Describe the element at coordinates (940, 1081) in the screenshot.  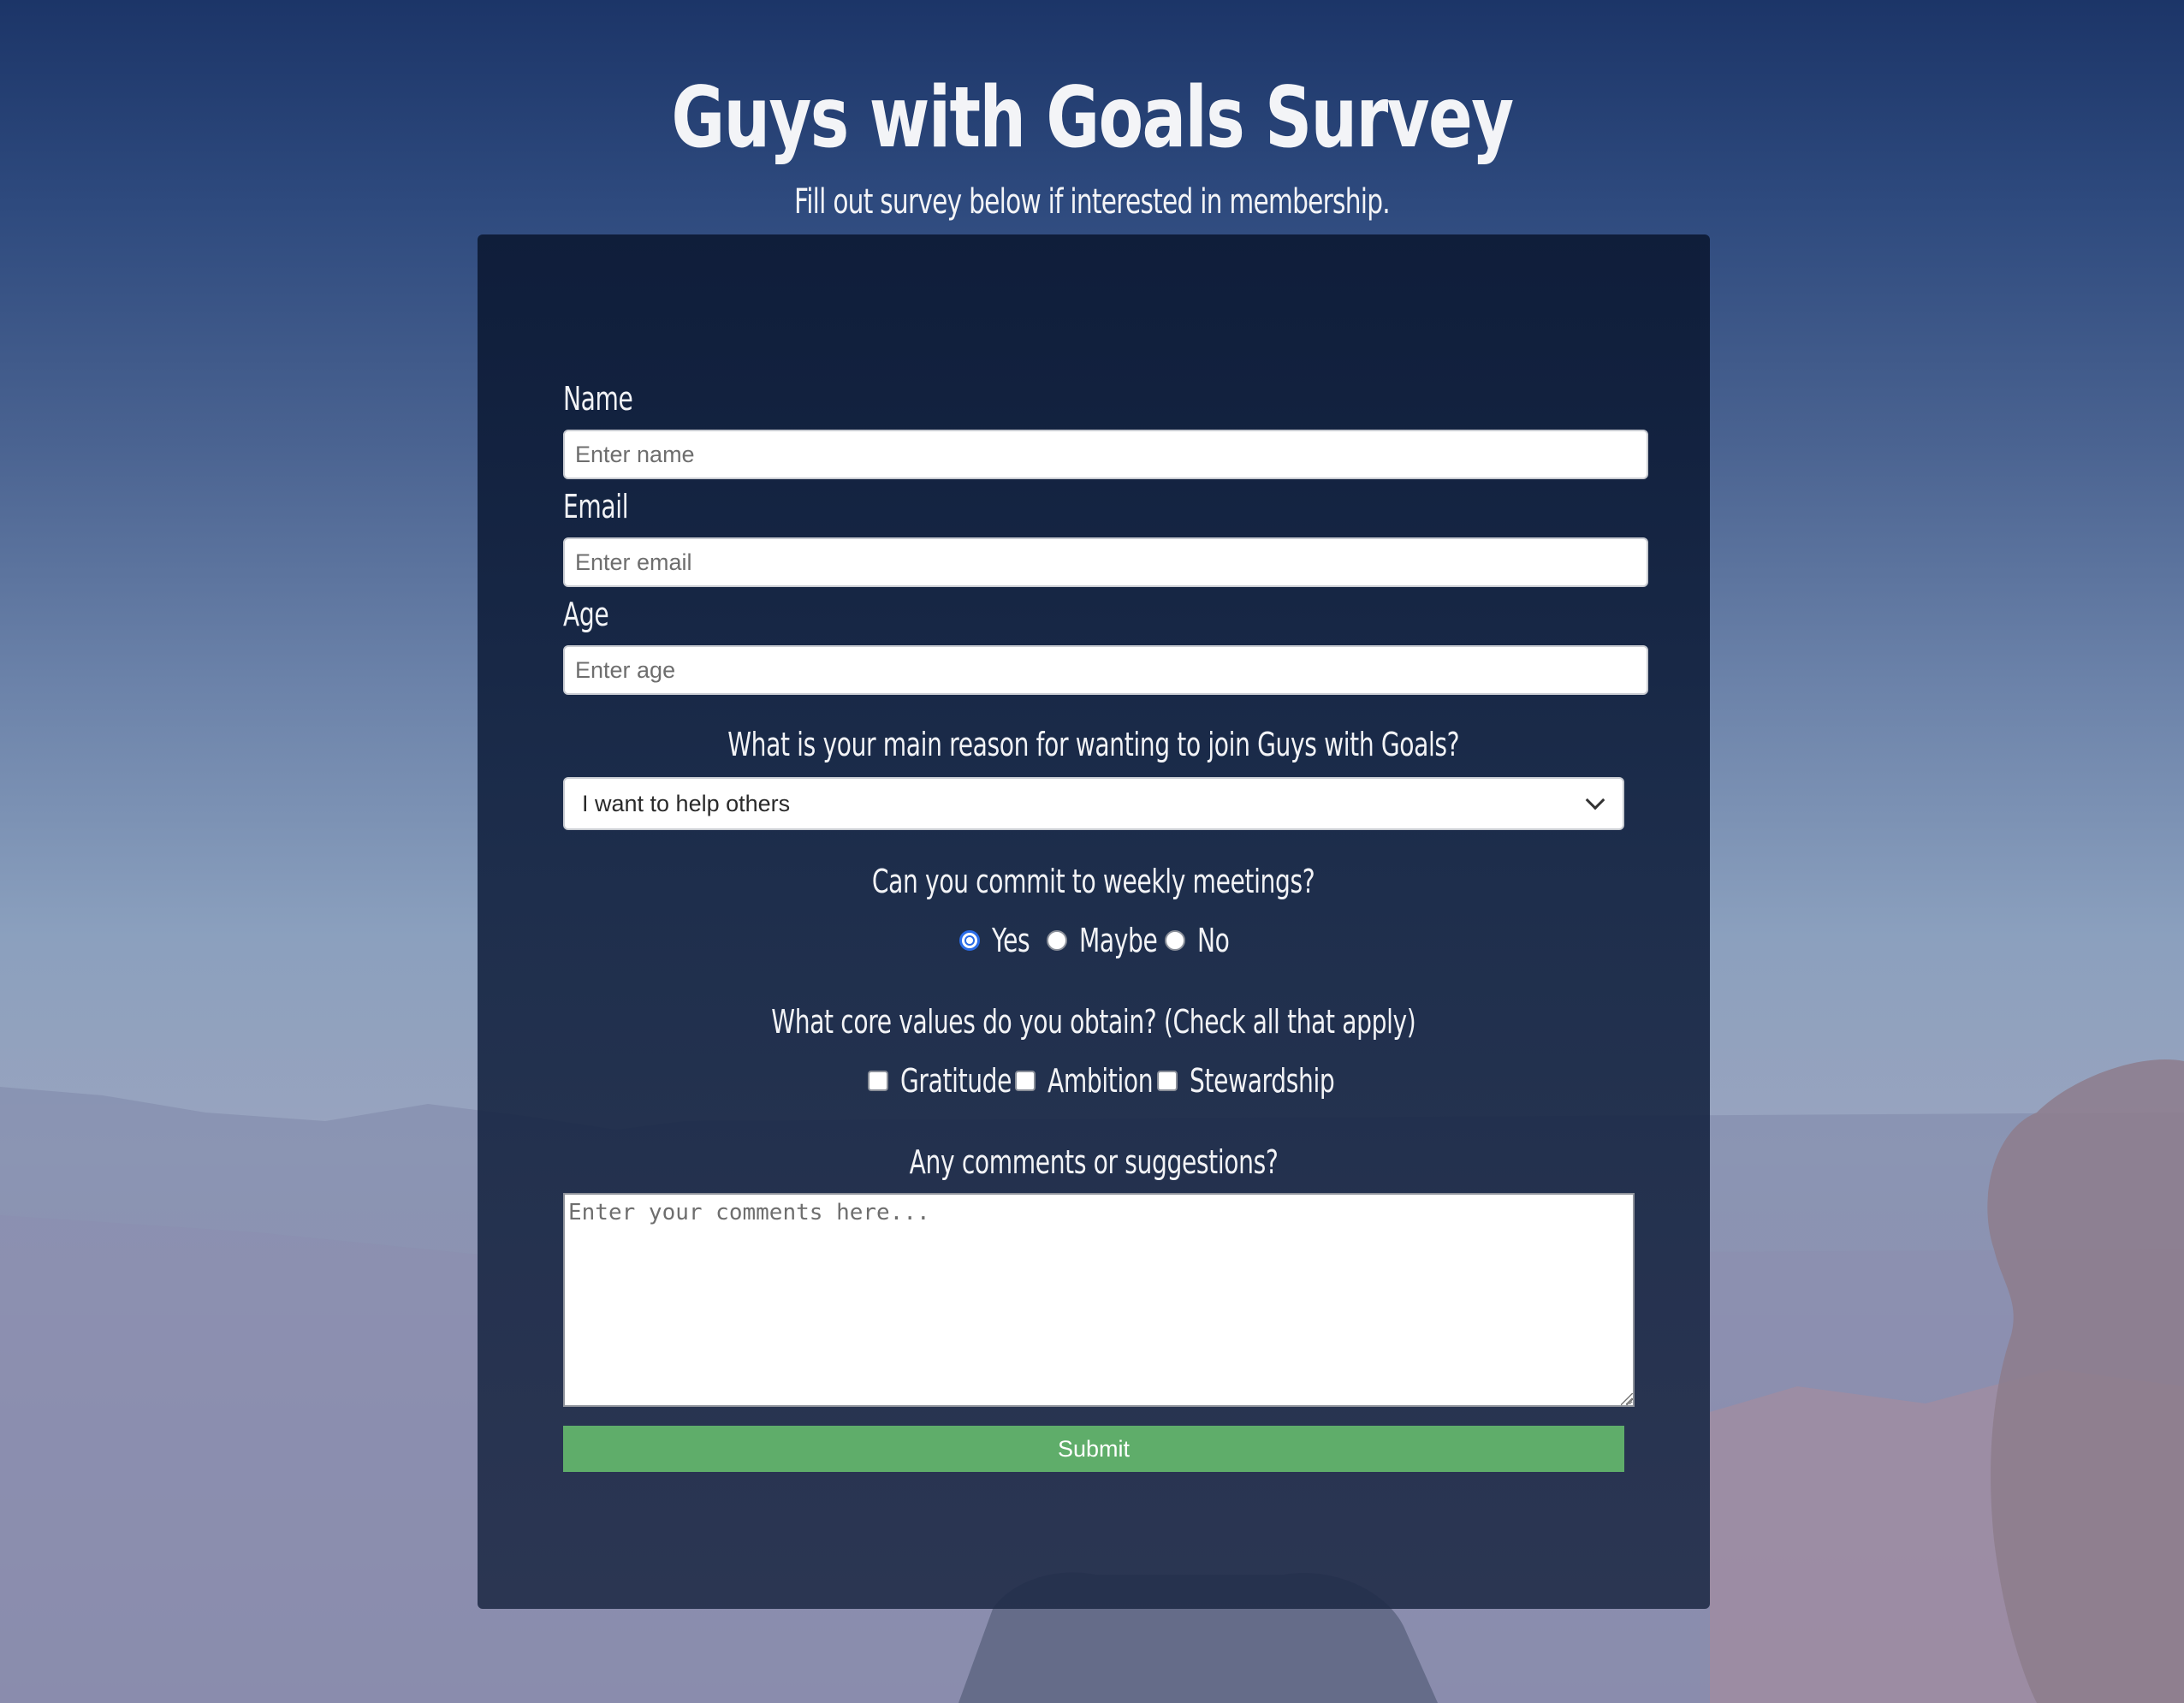
I see `values-option-gratitude: Gratitude` at that location.